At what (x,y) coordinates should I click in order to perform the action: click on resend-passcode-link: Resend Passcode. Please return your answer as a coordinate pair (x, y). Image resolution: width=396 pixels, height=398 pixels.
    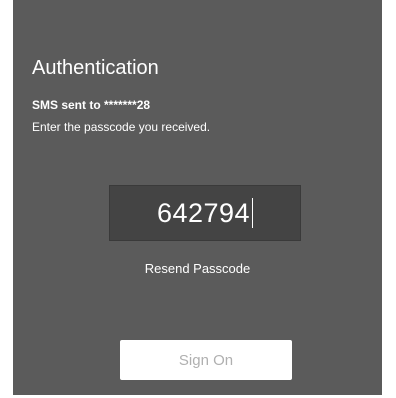
    Looking at the image, I should click on (197, 268).